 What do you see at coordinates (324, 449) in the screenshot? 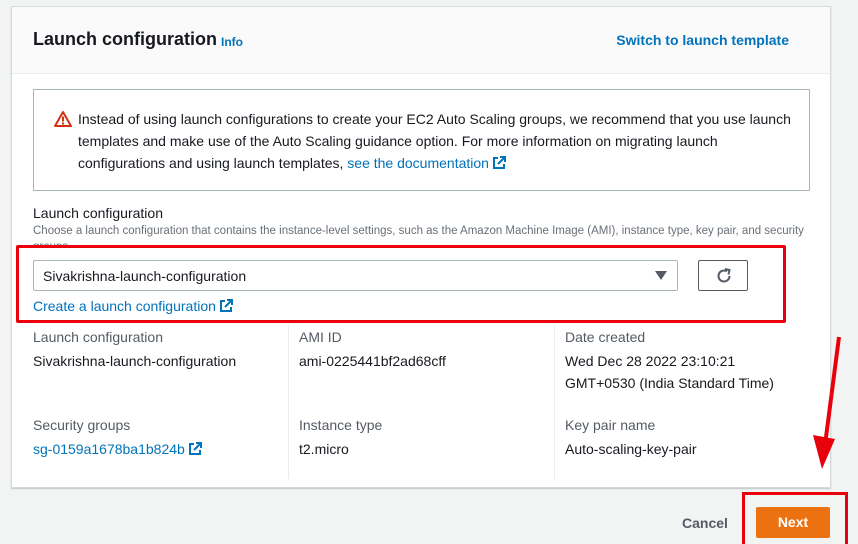
I see `detail-value: t2.micro` at bounding box center [324, 449].